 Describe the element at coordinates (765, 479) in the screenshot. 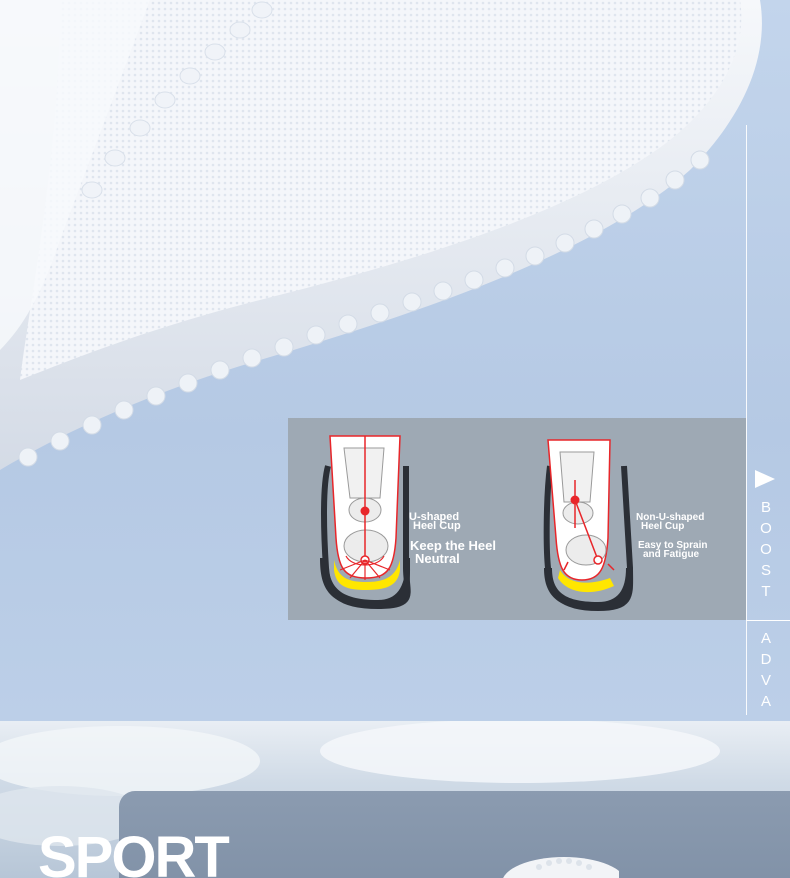

I see `triangle-marker-icon` at that location.